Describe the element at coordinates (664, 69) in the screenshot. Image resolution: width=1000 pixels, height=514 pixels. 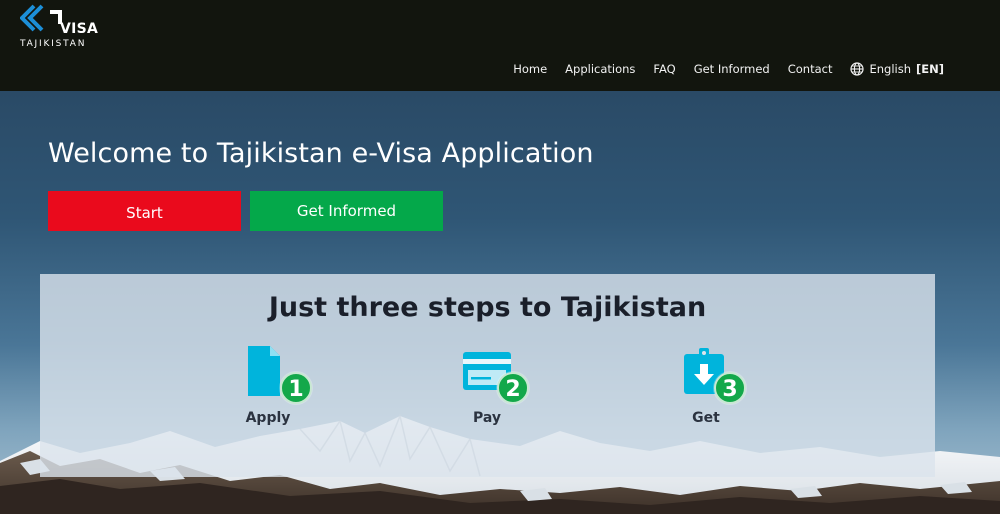
I see `nav-faq: FAQ` at that location.